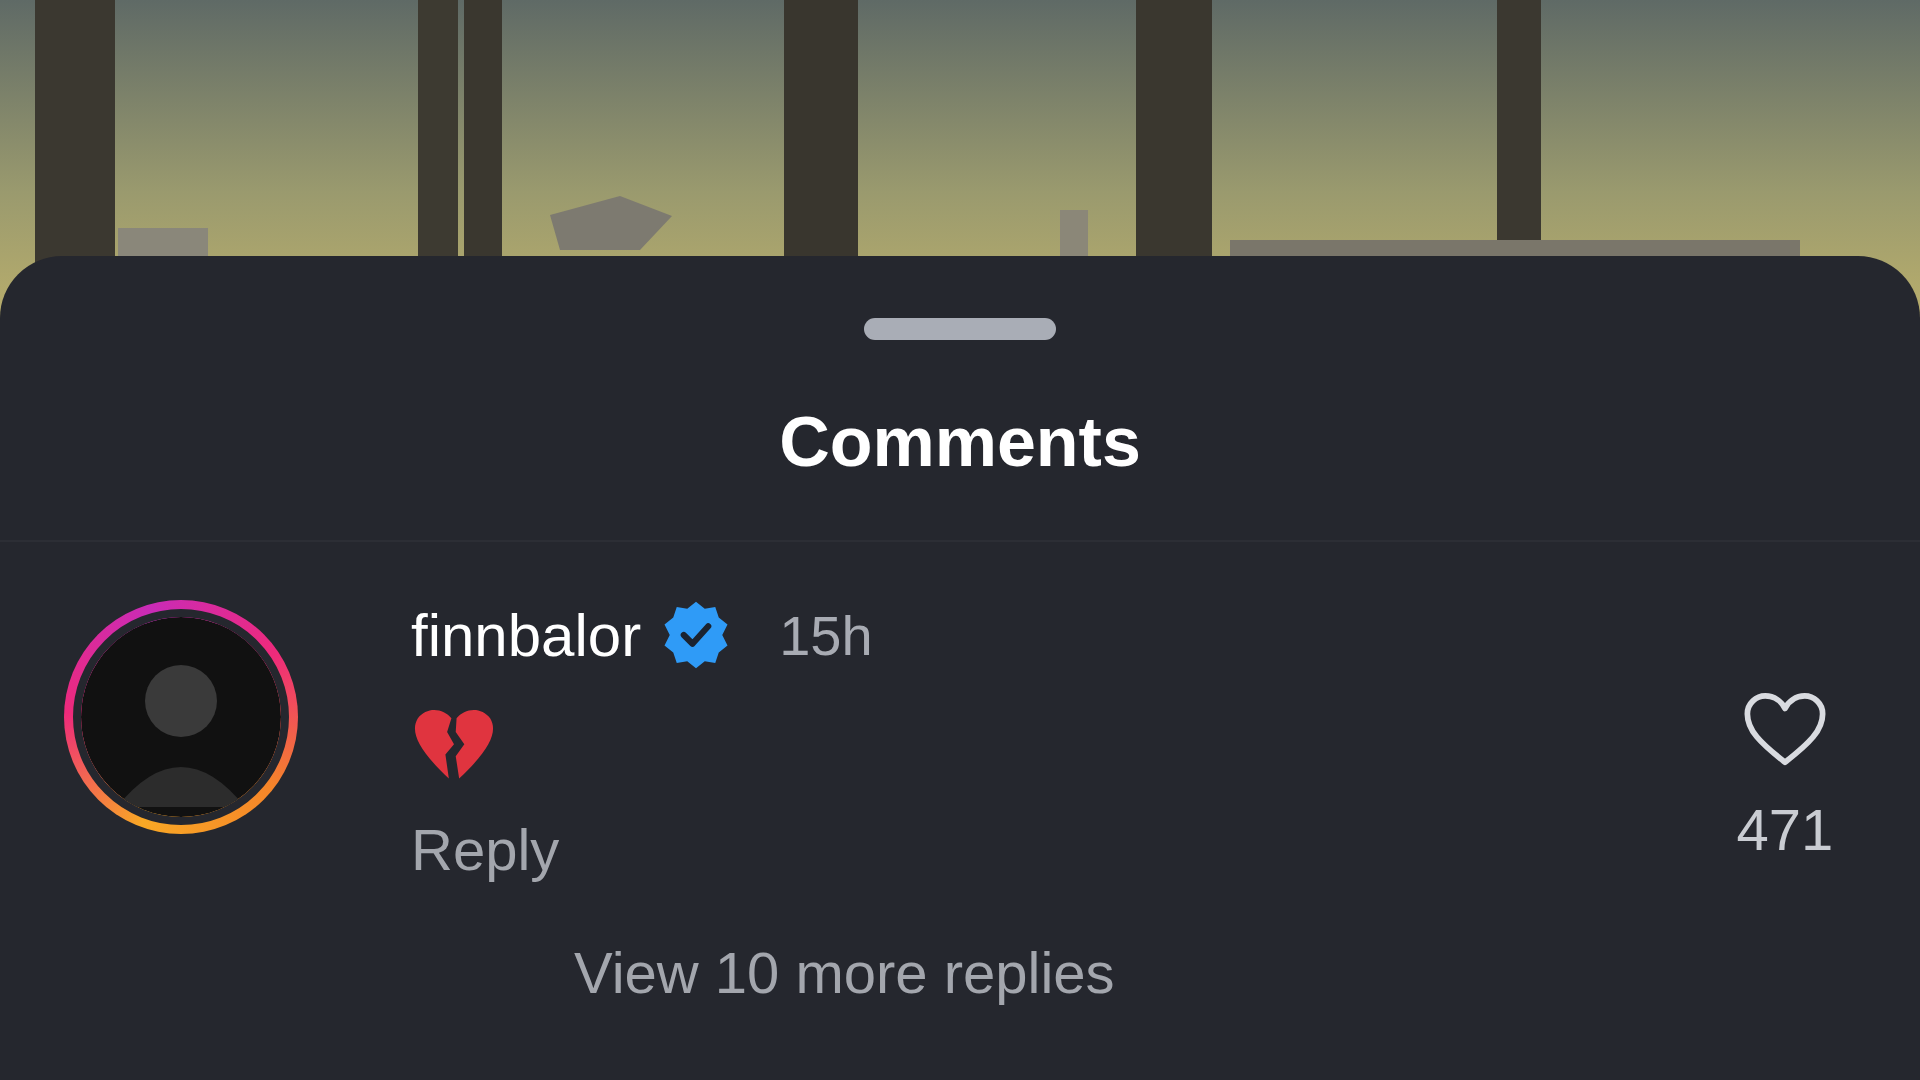 This screenshot has height=1080, width=1920. What do you see at coordinates (1147, 972) in the screenshot?
I see `view-replies-link: View 10 more replies` at bounding box center [1147, 972].